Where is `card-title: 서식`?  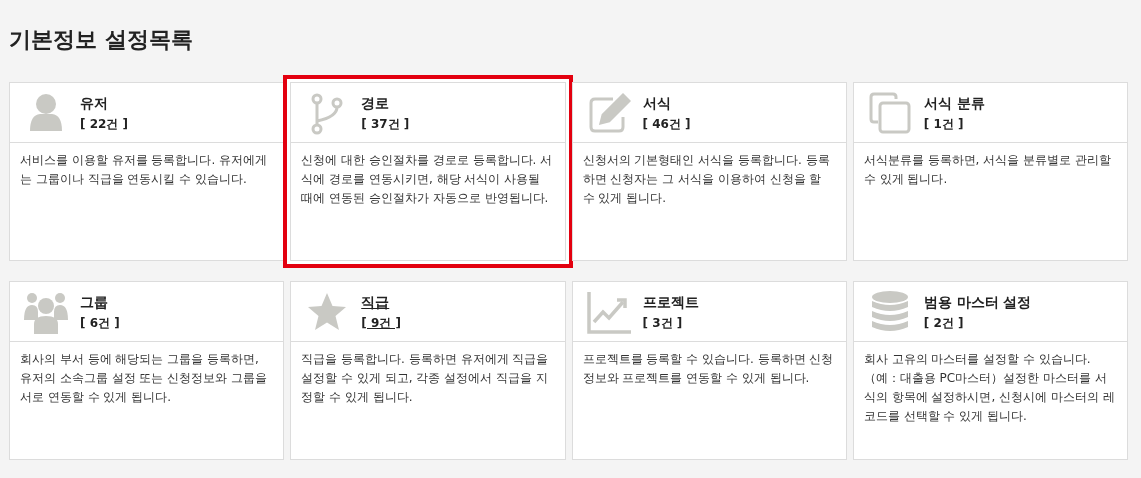
card-title: 서식 is located at coordinates (657, 102).